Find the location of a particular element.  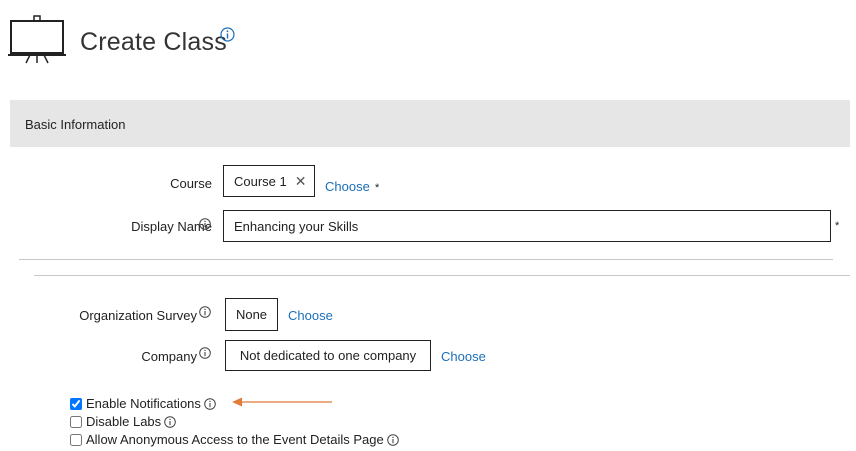

remove-course-icon: ✕ is located at coordinates (301, 181).